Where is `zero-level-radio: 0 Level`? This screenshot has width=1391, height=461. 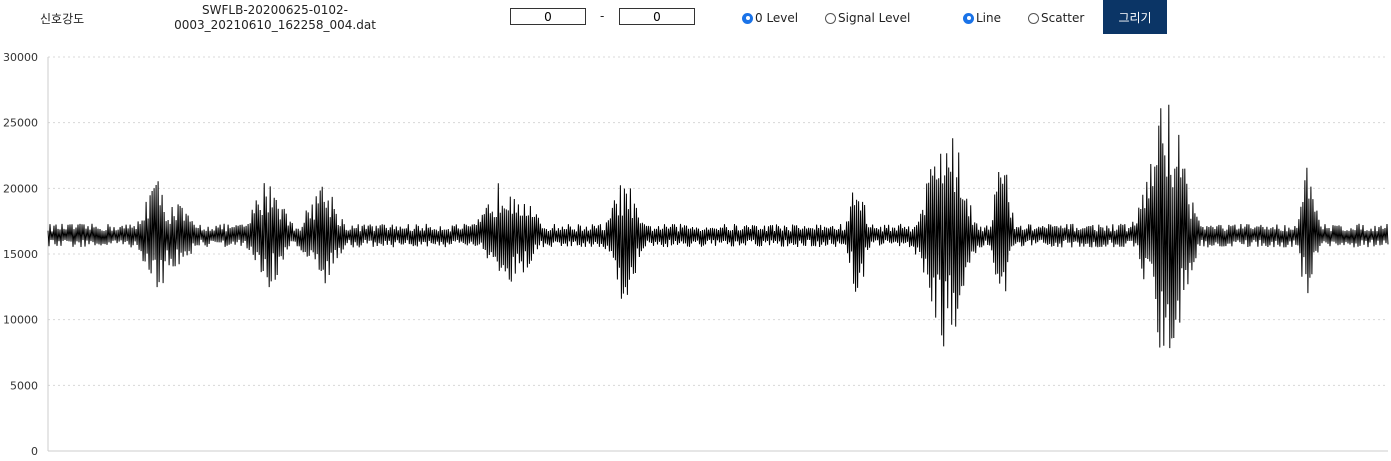 zero-level-radio: 0 Level is located at coordinates (770, 18).